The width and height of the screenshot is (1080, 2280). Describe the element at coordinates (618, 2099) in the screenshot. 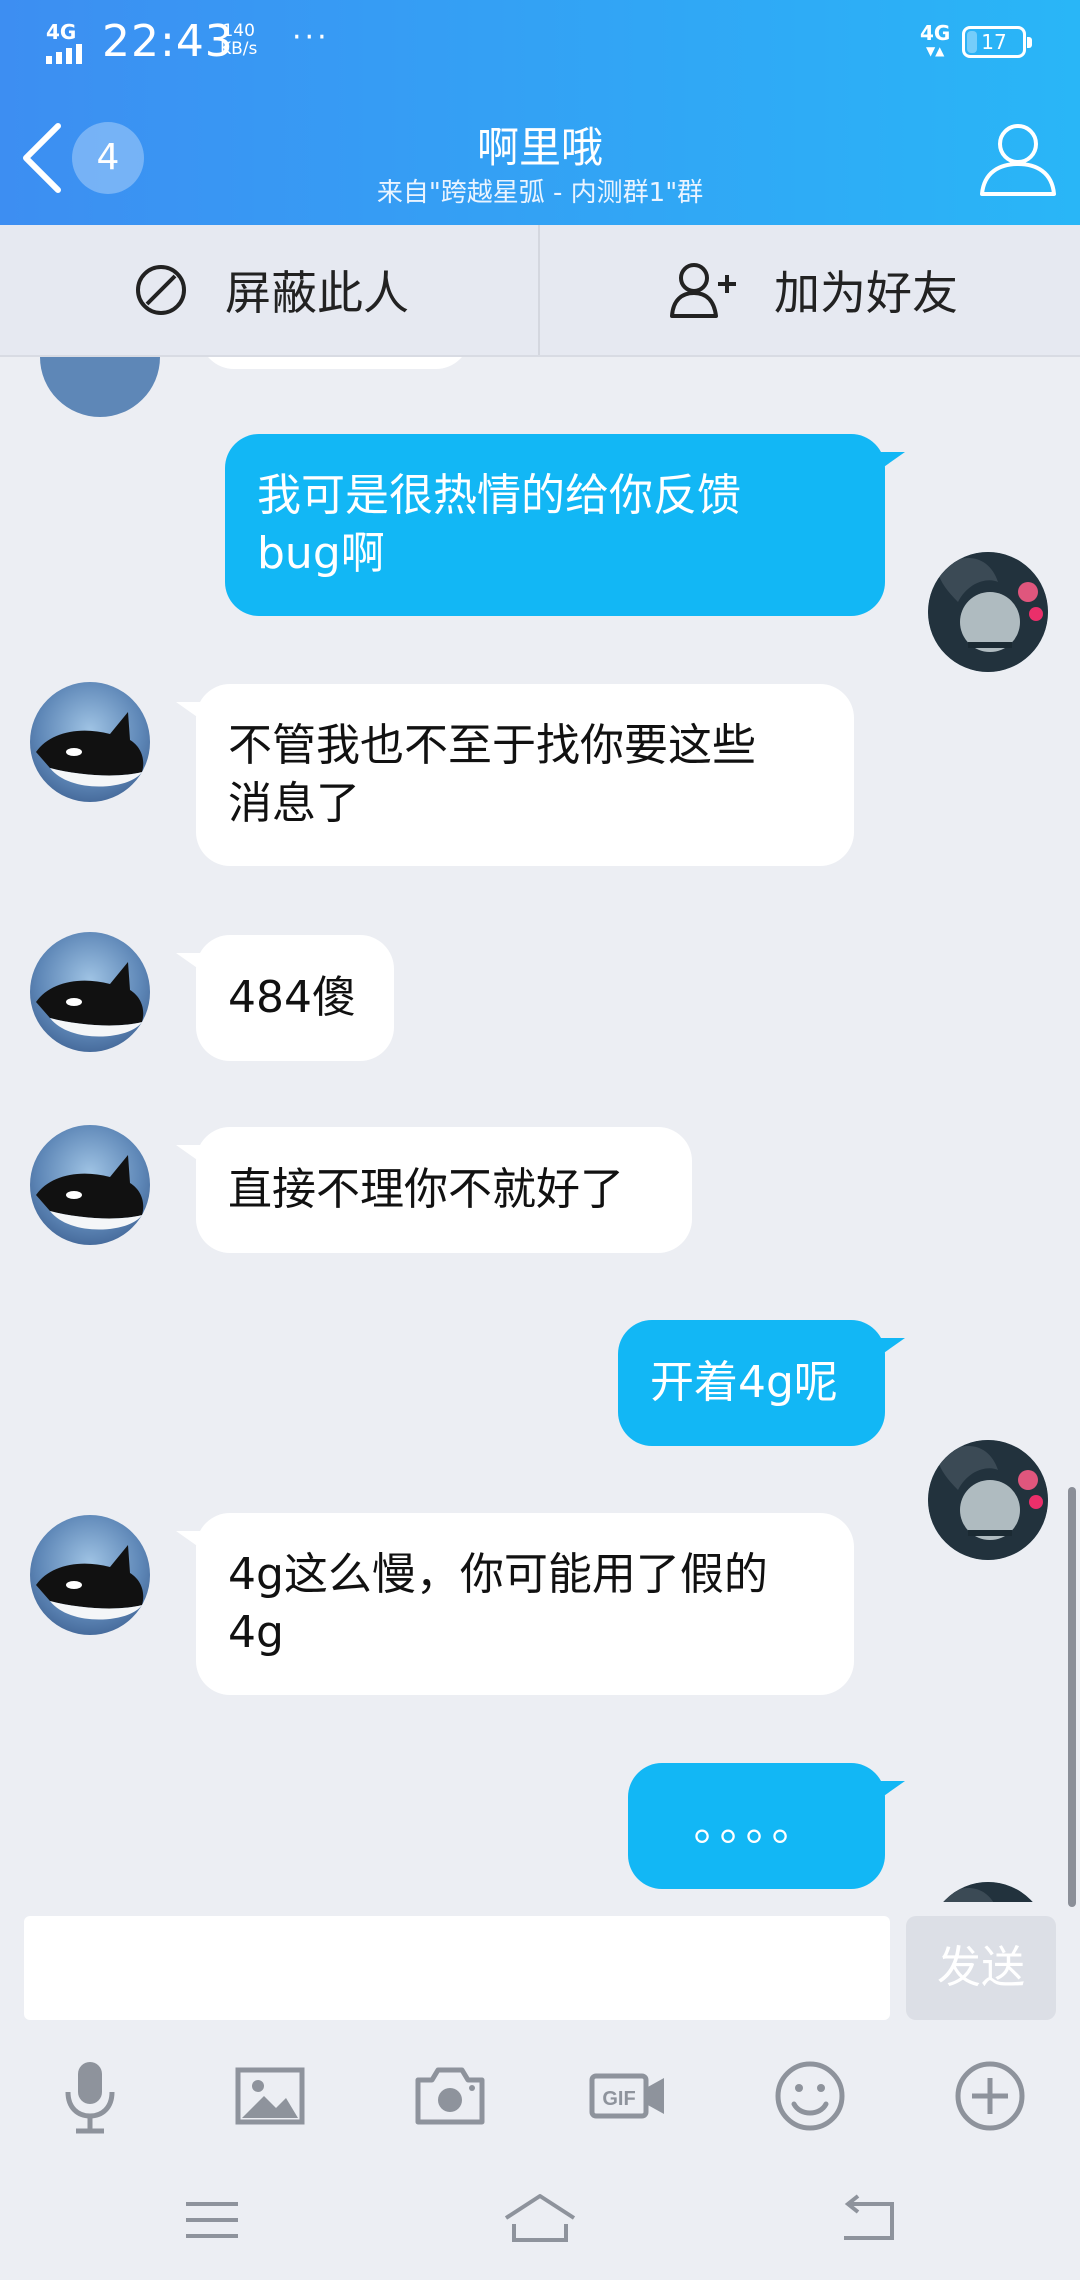

I see `gif-label: GIF` at that location.